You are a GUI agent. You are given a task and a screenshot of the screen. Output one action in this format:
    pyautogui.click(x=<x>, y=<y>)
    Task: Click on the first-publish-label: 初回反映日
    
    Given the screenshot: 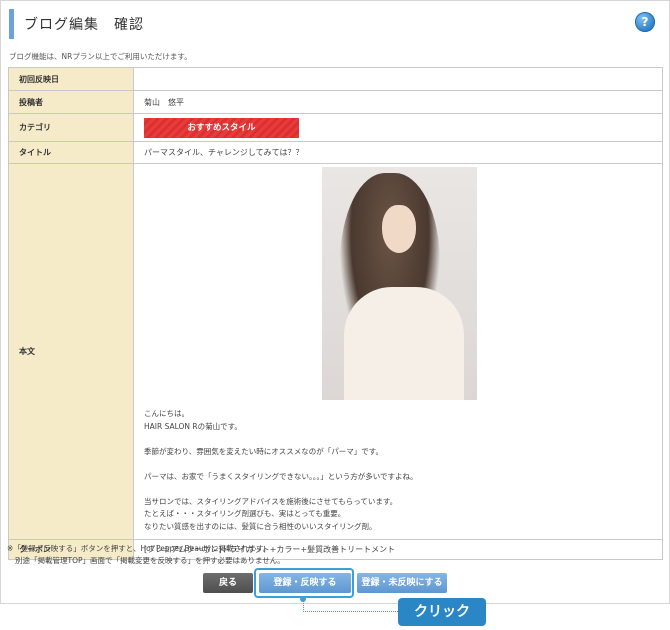 What is the action you would take?
    pyautogui.click(x=71, y=79)
    